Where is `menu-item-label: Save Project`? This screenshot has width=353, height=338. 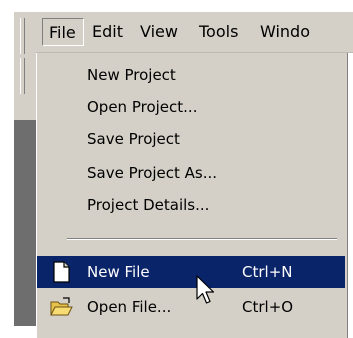
menu-item-label: Save Project is located at coordinates (133, 139).